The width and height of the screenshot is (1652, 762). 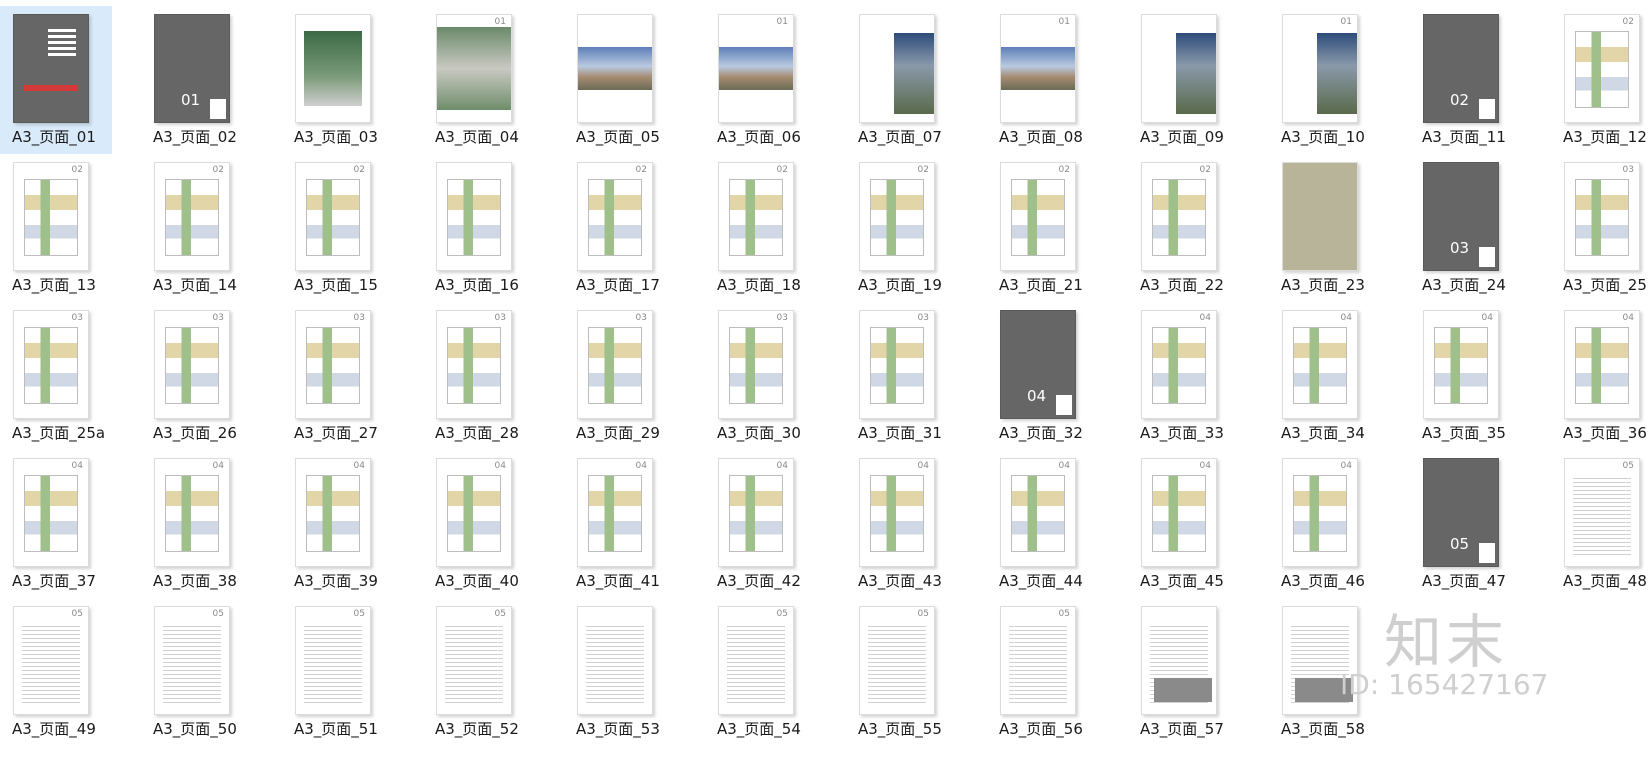 What do you see at coordinates (1205, 318) in the screenshot?
I see `page-section-number: 04` at bounding box center [1205, 318].